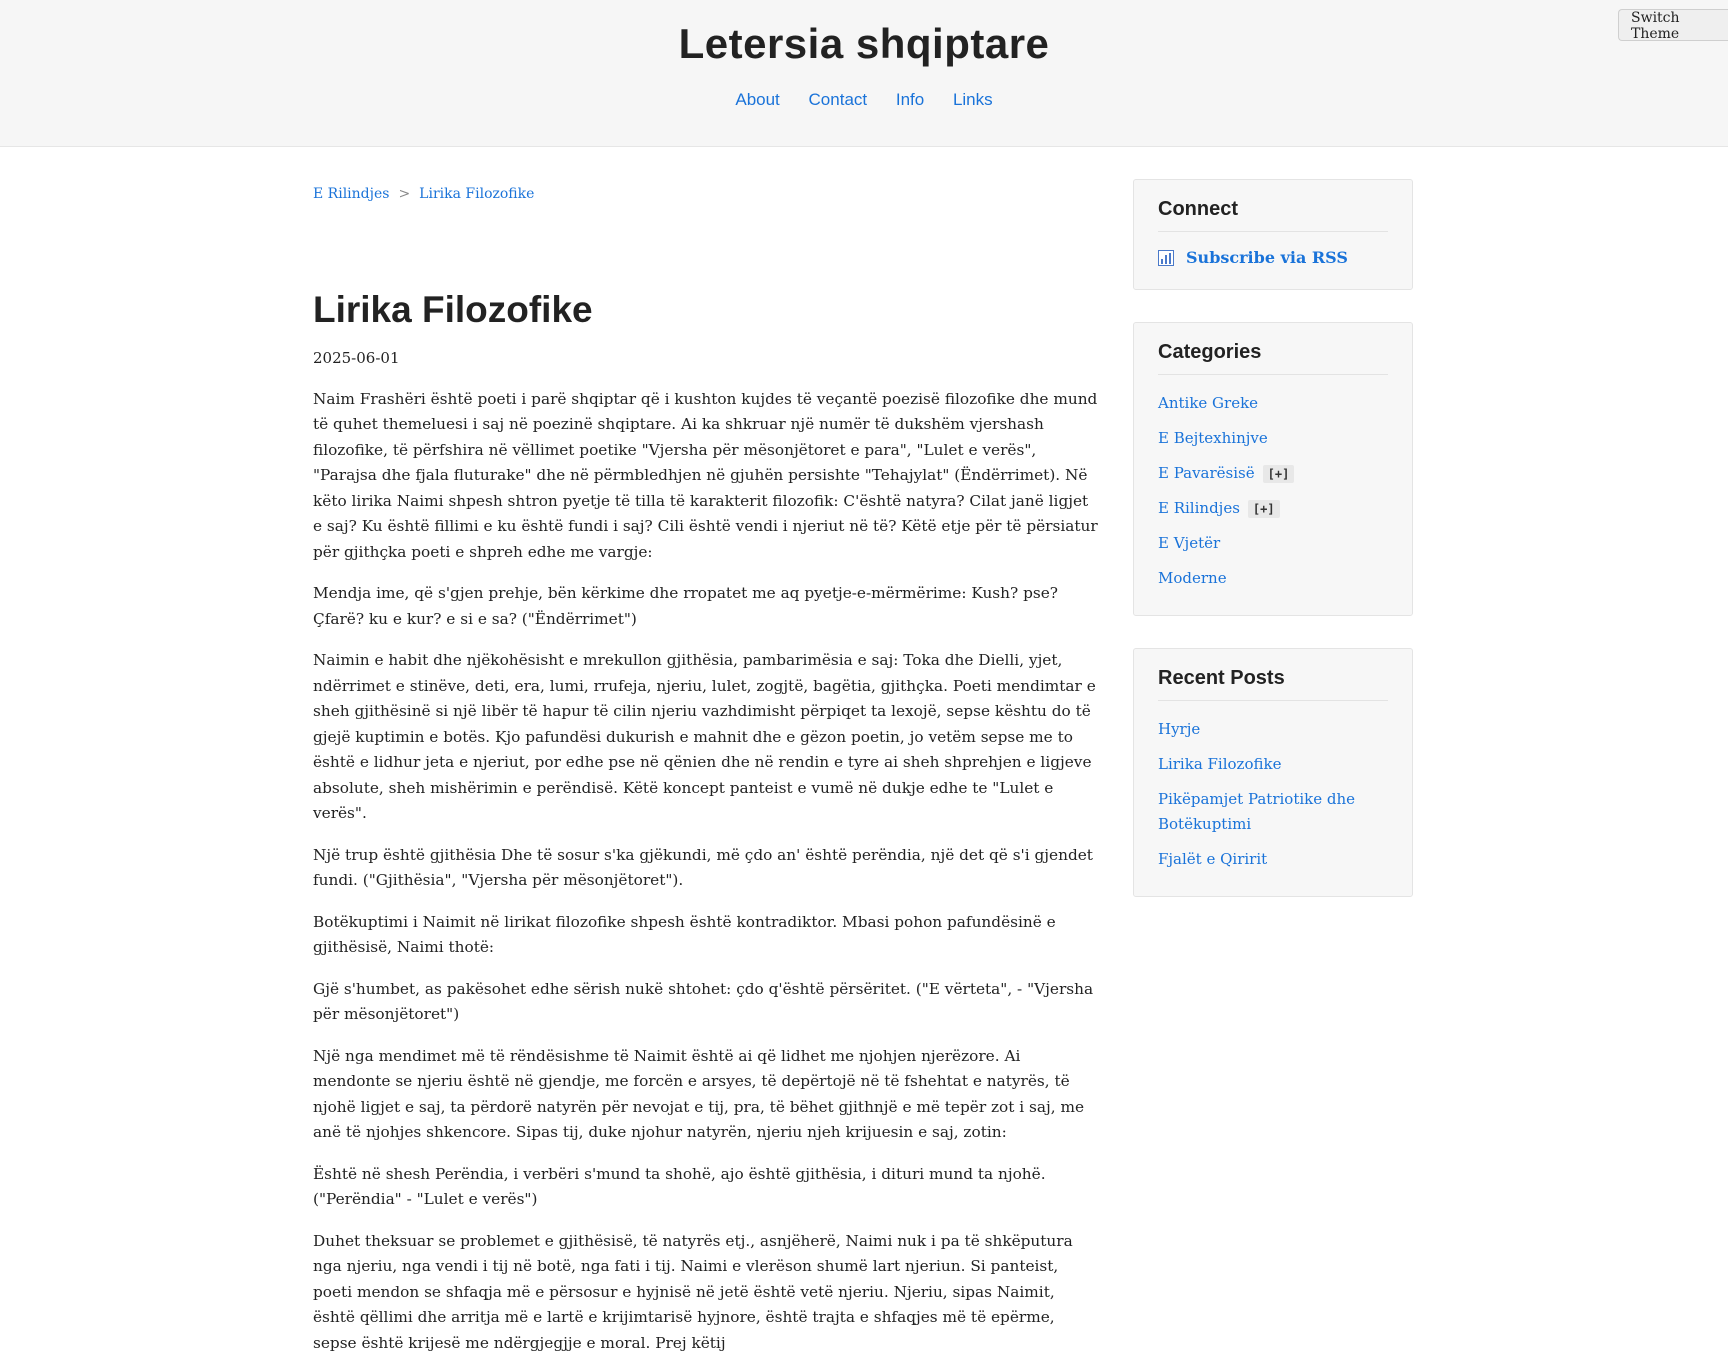 The height and width of the screenshot is (1372, 1728). Describe the element at coordinates (1273, 543) in the screenshot. I see `category-item: E Vjetër` at that location.